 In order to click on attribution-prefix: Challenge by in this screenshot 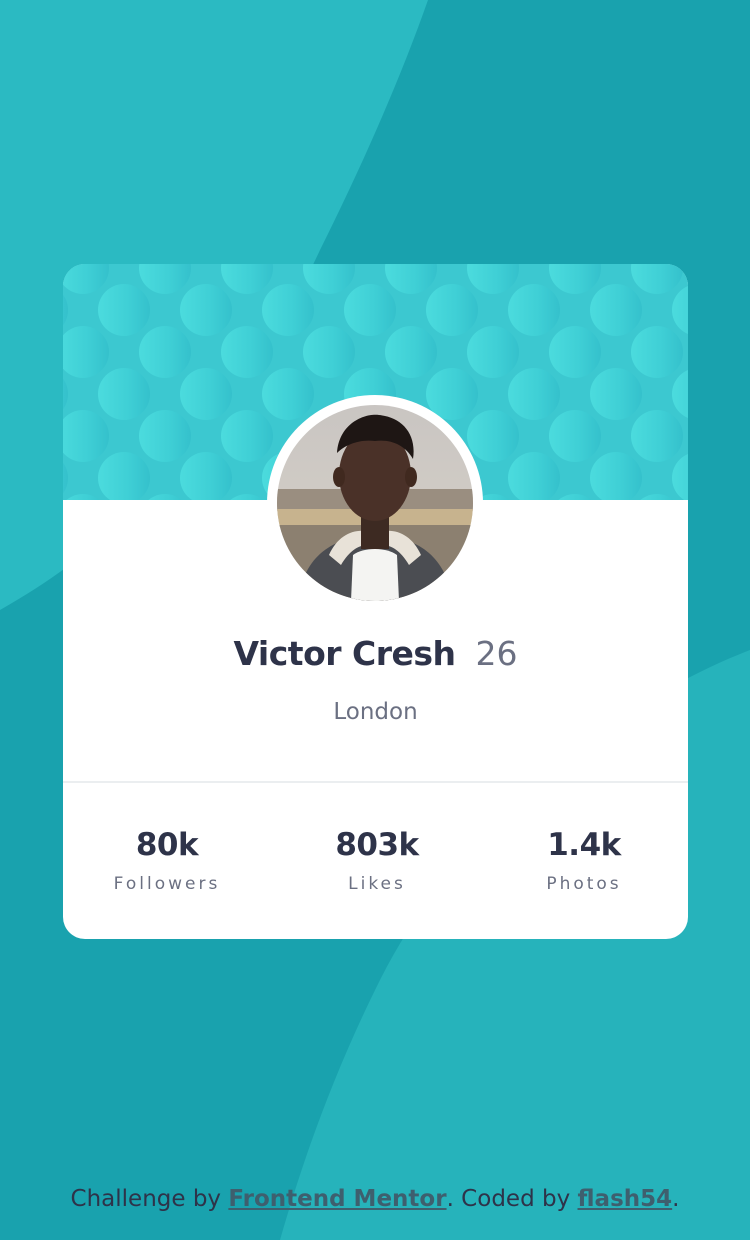, I will do `click(149, 1199)`.